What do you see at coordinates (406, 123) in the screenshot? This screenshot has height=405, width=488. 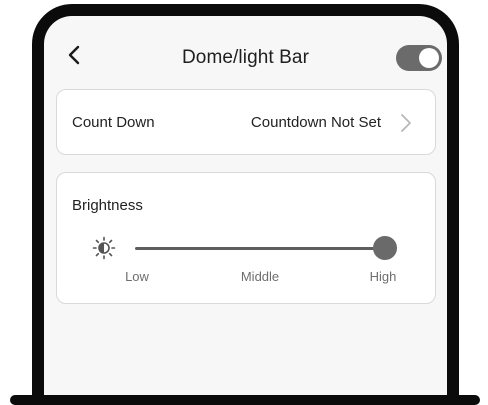 I see `chevron-right-icon` at bounding box center [406, 123].